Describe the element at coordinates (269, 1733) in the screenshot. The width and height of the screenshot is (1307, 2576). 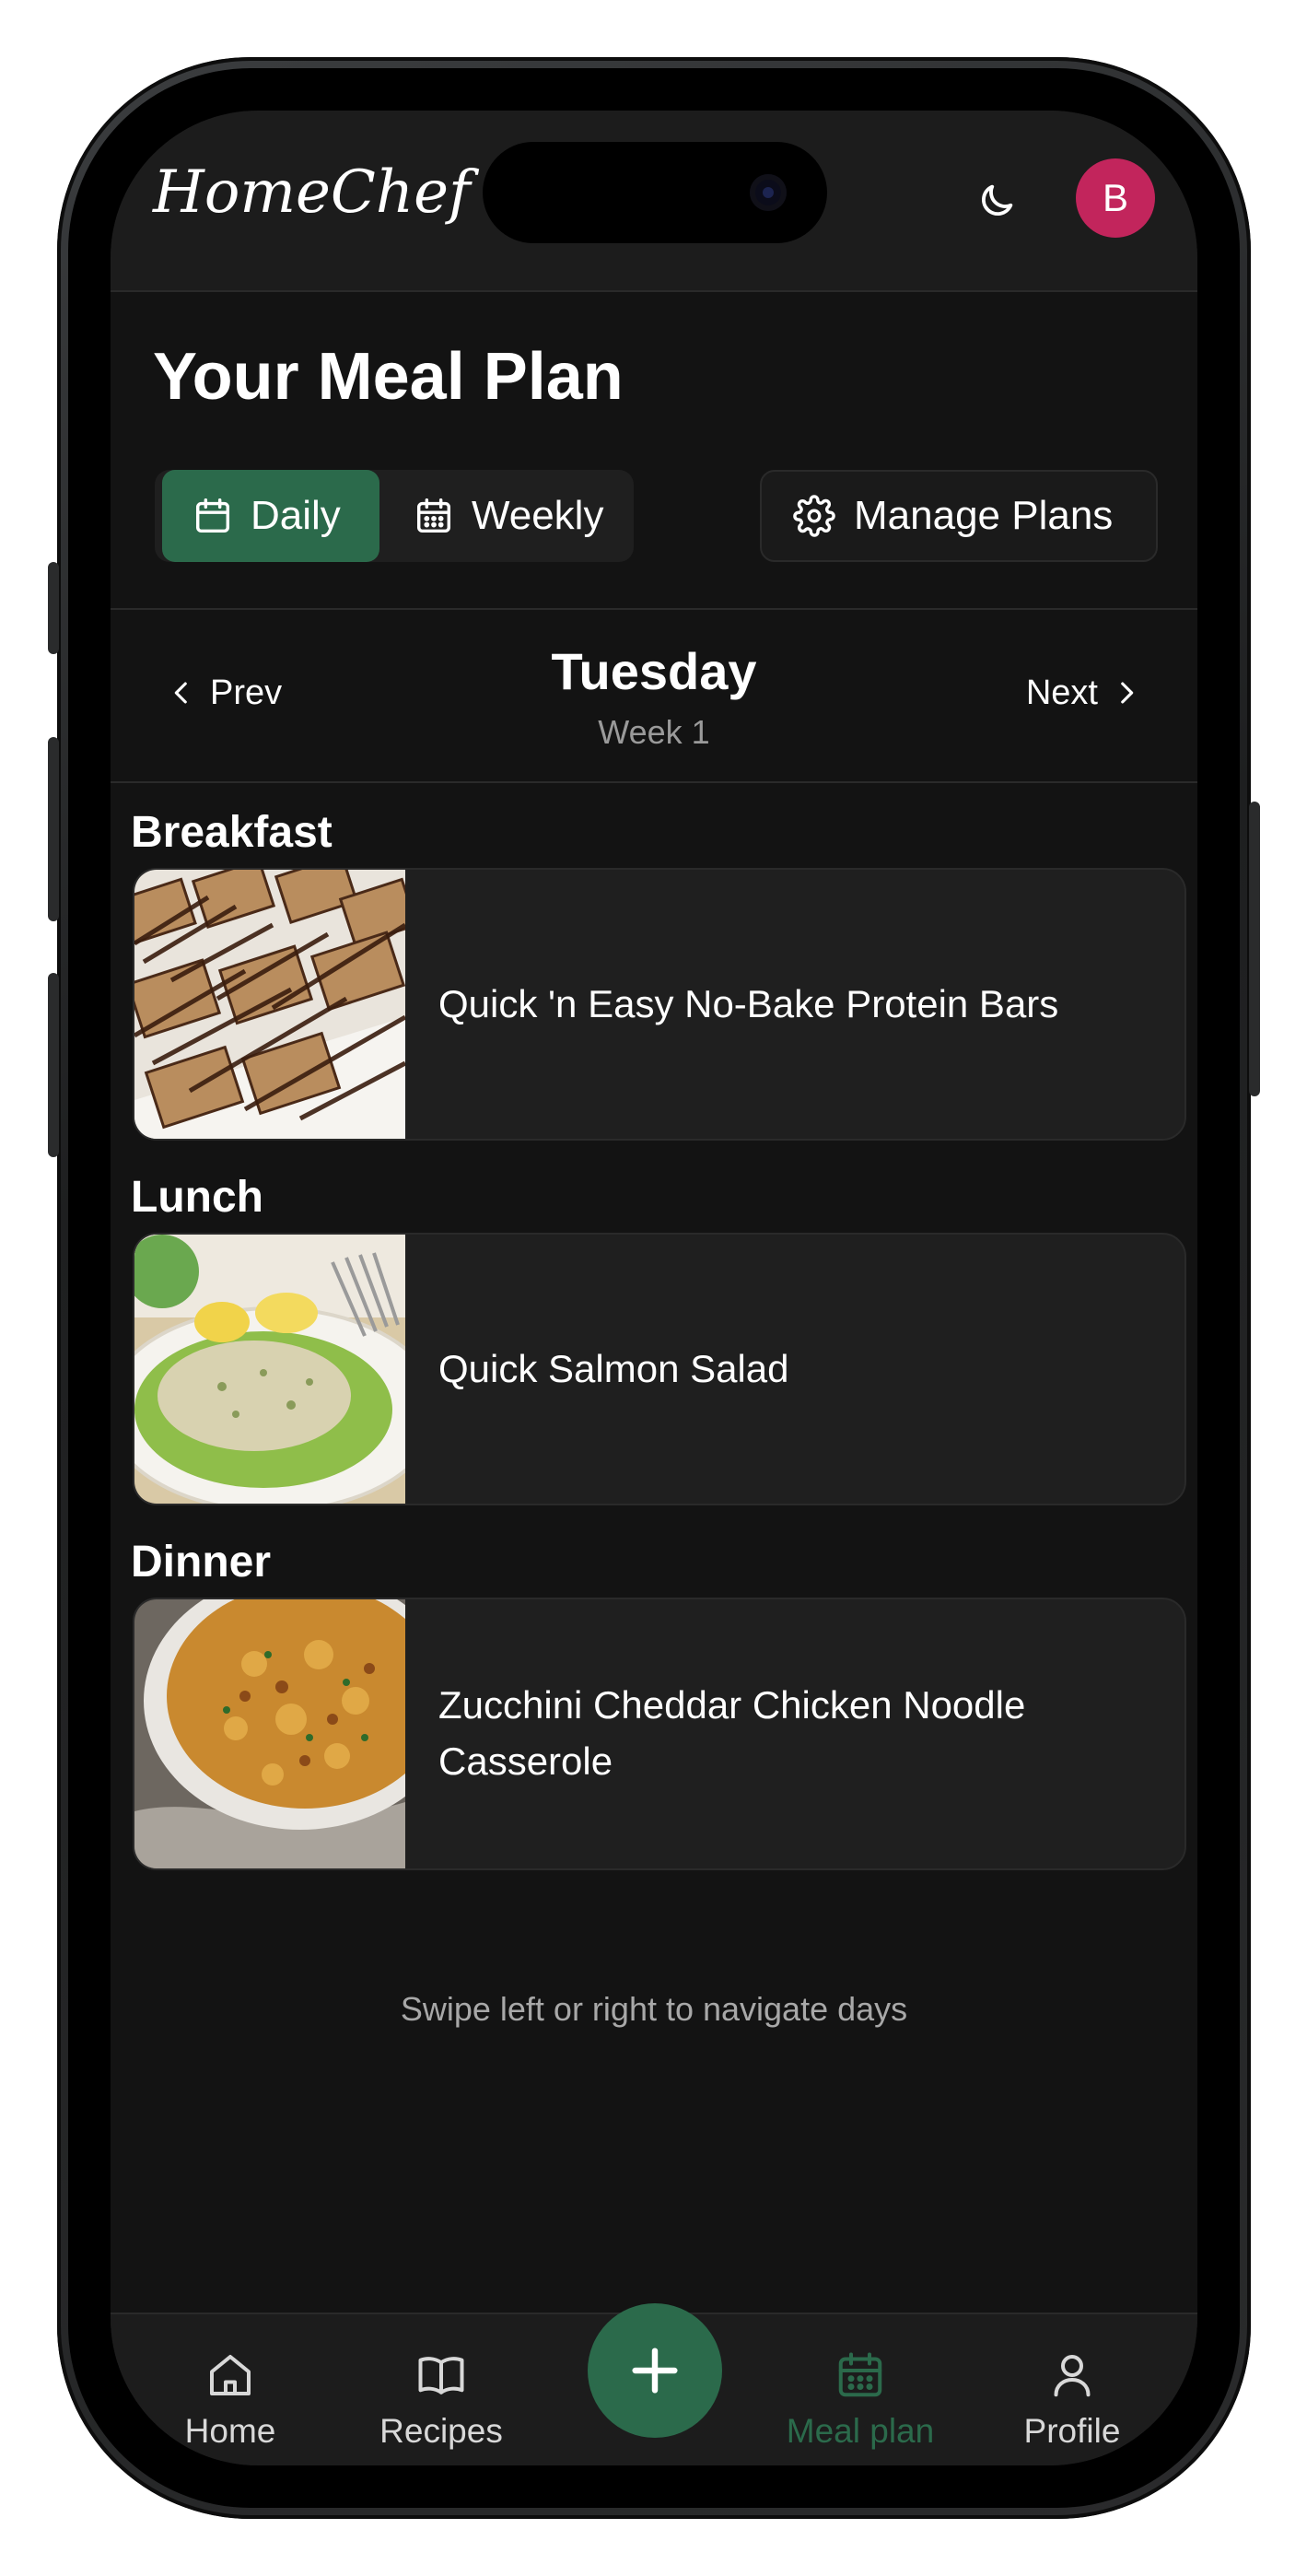
I see `casserole-image` at that location.